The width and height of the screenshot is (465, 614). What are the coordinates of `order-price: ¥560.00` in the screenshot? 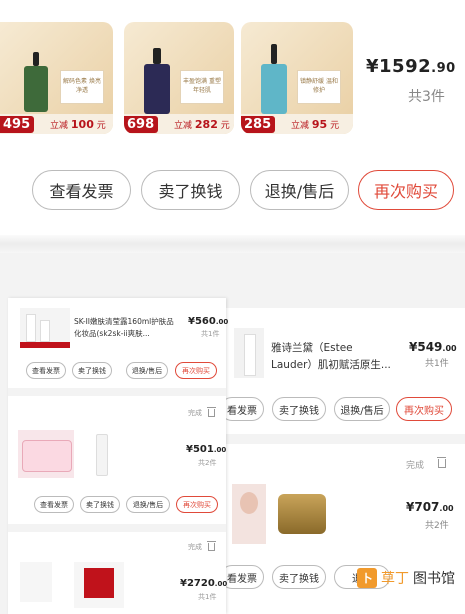 It's located at (208, 321).